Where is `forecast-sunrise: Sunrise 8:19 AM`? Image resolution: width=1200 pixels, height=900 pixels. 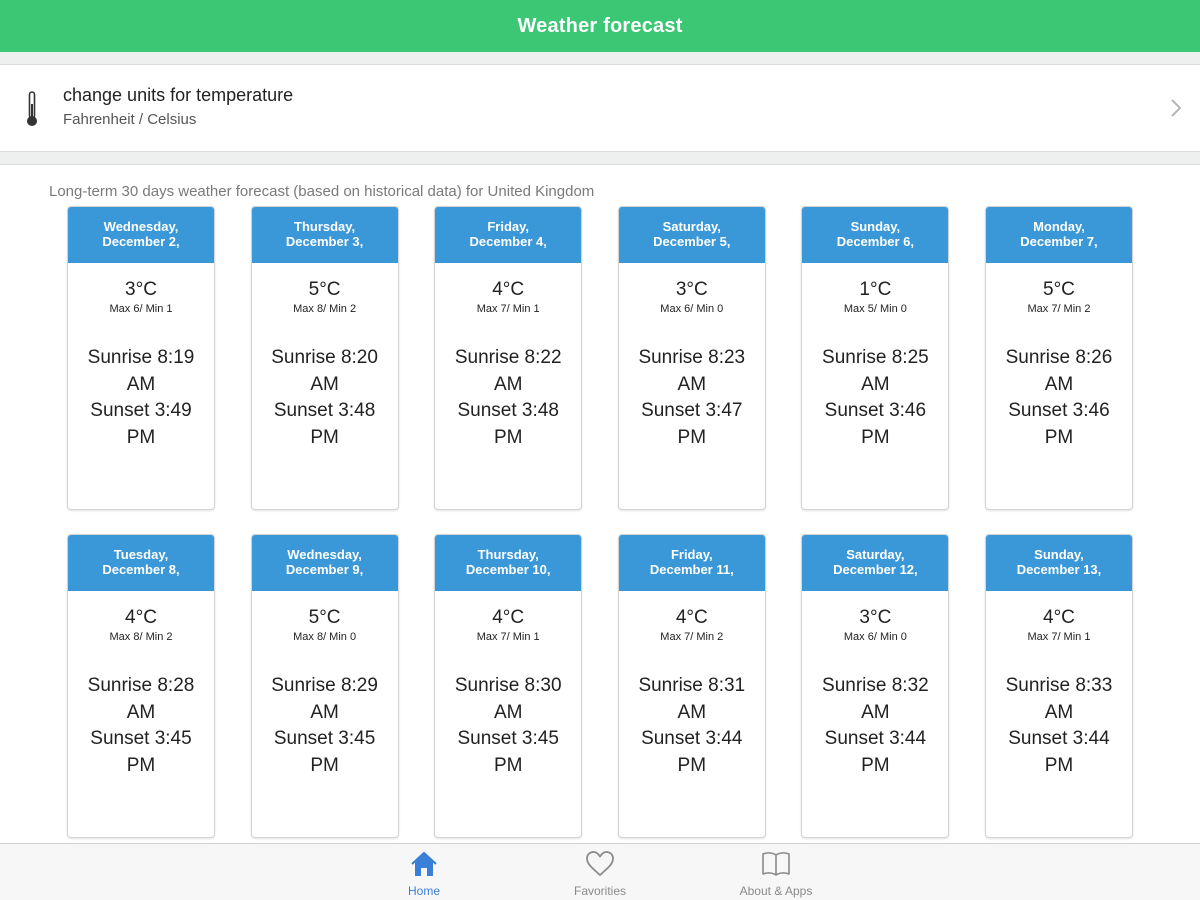 forecast-sunrise: Sunrise 8:19 AM is located at coordinates (141, 371).